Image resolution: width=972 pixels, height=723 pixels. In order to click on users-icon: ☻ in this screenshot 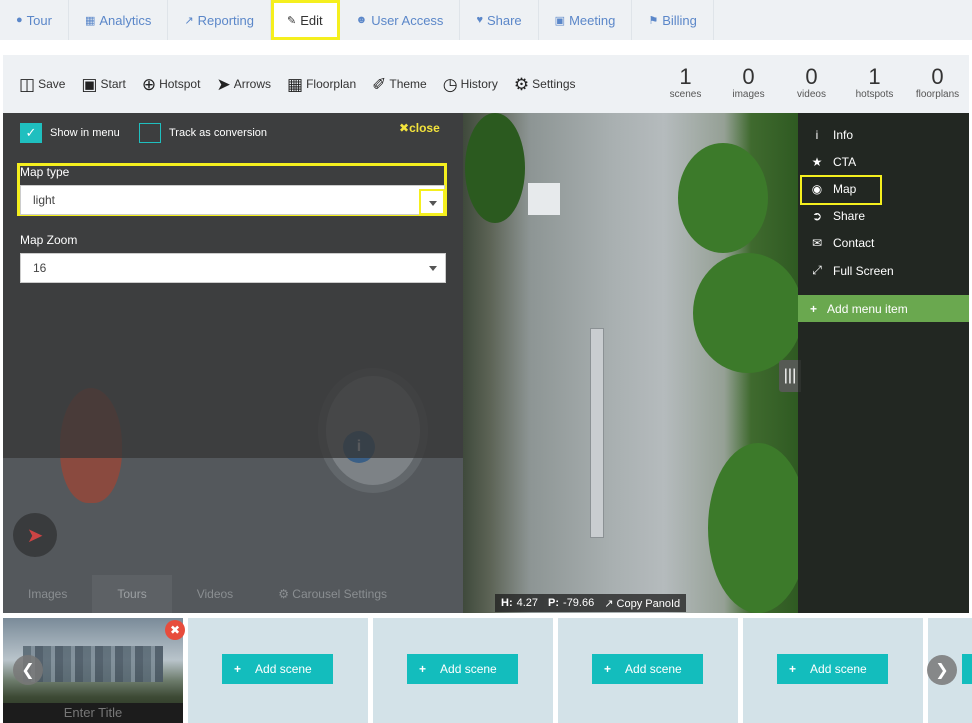, I will do `click(361, 20)`.